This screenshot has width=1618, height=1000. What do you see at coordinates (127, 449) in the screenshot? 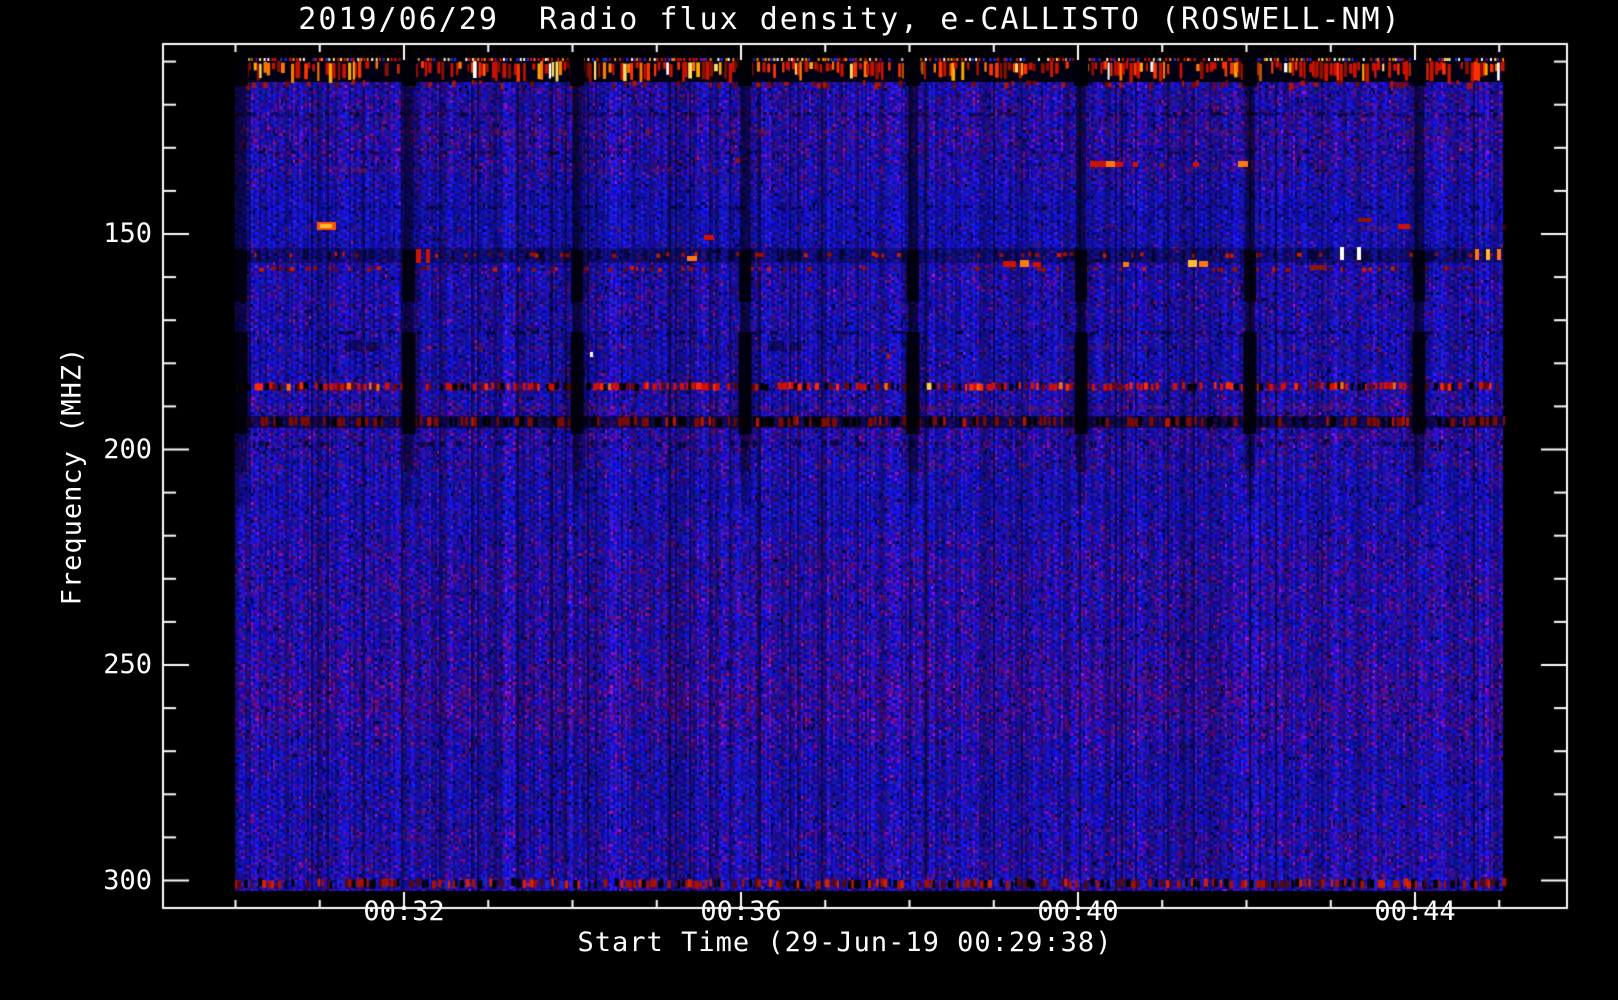
I see `y-tick-label: 200` at bounding box center [127, 449].